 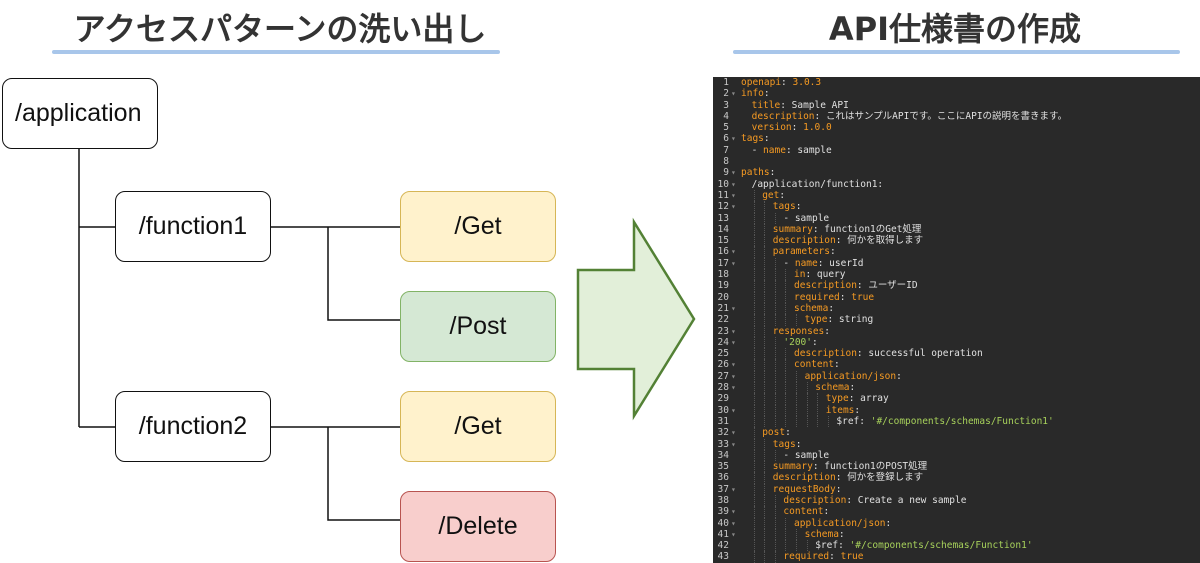 What do you see at coordinates (835, 387) in the screenshot?
I see `code-text: schema:` at bounding box center [835, 387].